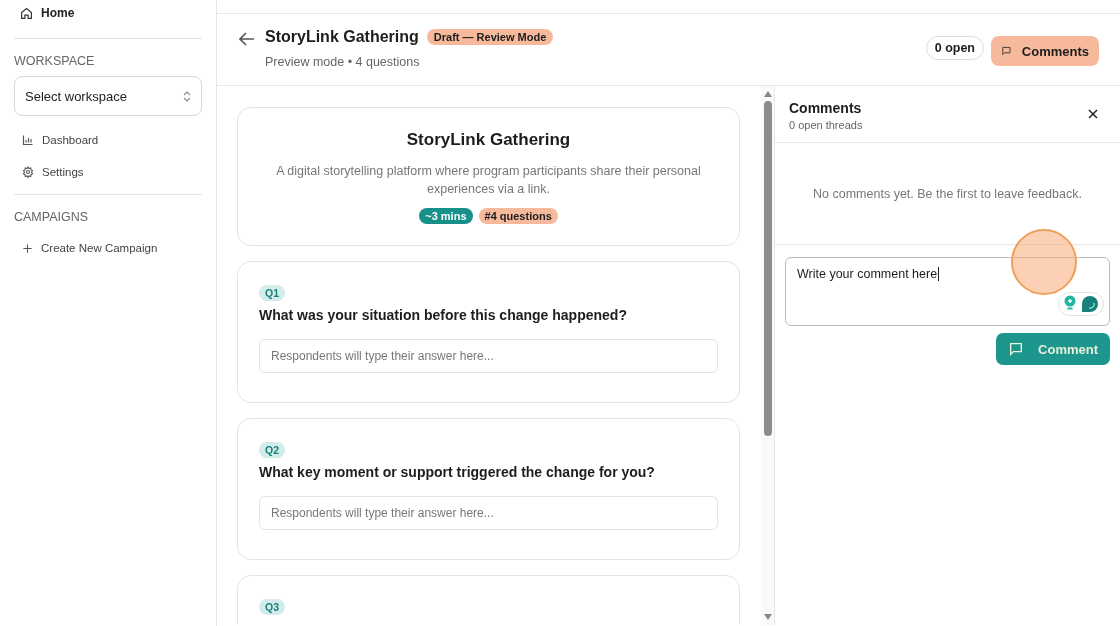 Image resolution: width=1120 pixels, height=626 pixels. Describe the element at coordinates (108, 96) in the screenshot. I see `workspace-select: Select workspace` at that location.